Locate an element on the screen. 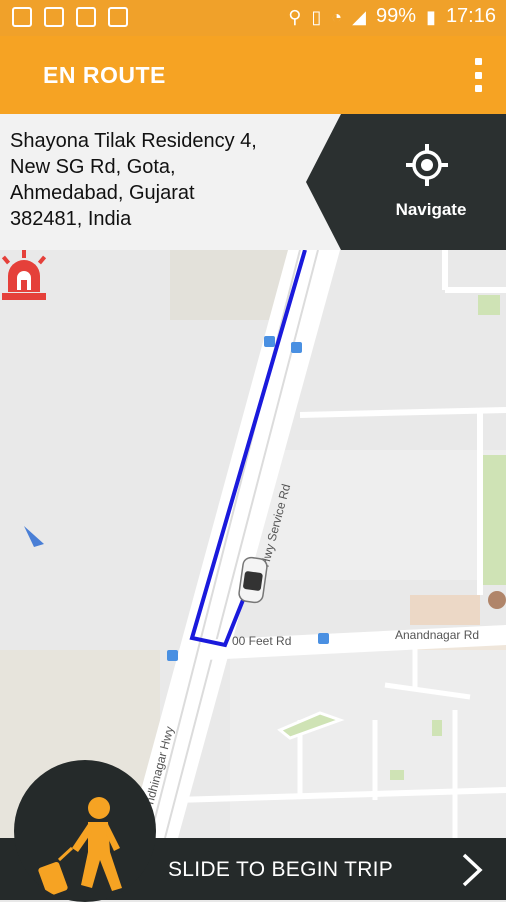 The height and width of the screenshot is (902, 506). location-icon: ⚲ is located at coordinates (295, 16).